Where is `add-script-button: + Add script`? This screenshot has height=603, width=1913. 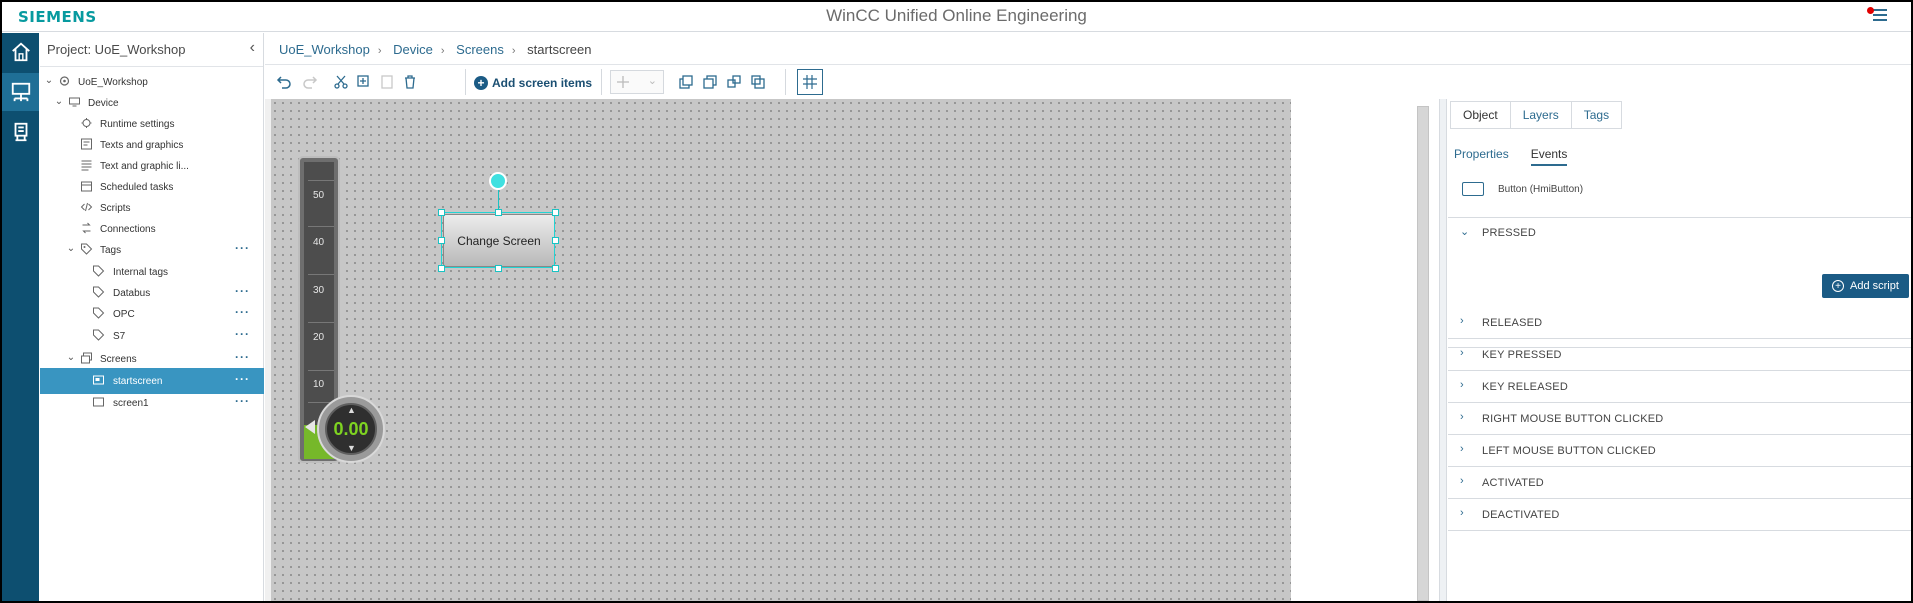 add-script-button: + Add script is located at coordinates (1865, 286).